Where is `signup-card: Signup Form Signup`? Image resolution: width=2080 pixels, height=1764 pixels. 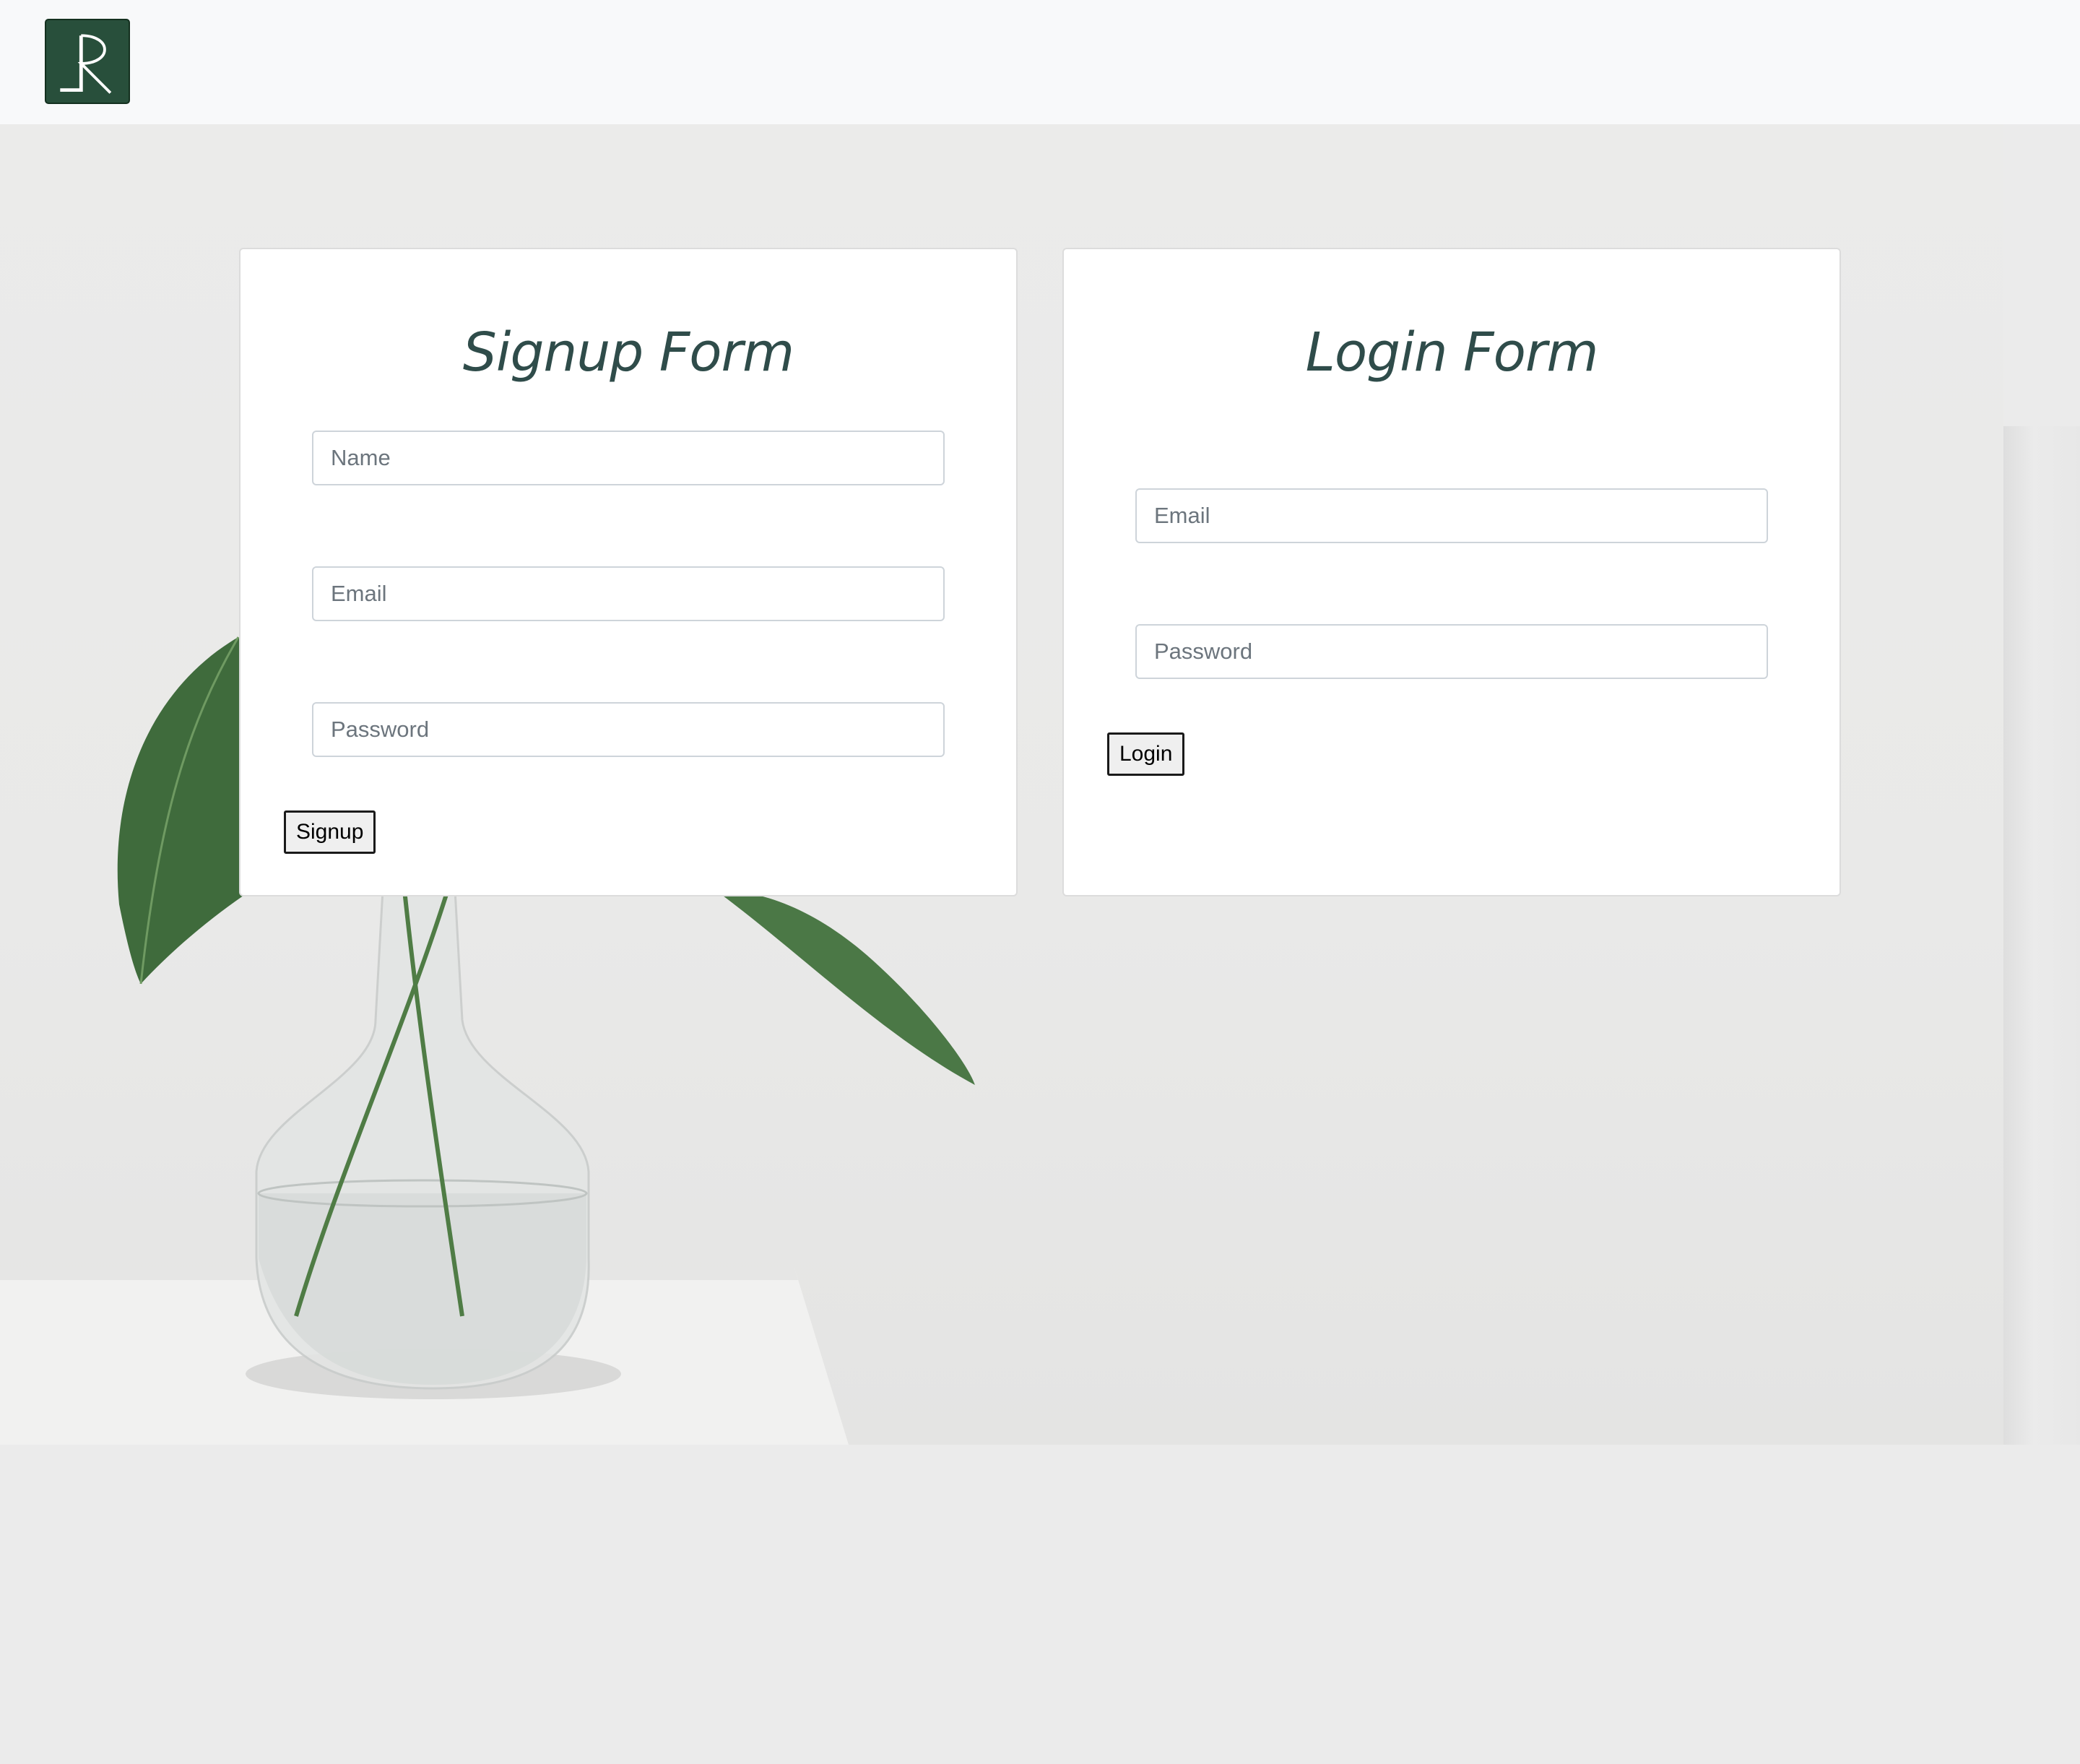 signup-card: Signup Form Signup is located at coordinates (628, 572).